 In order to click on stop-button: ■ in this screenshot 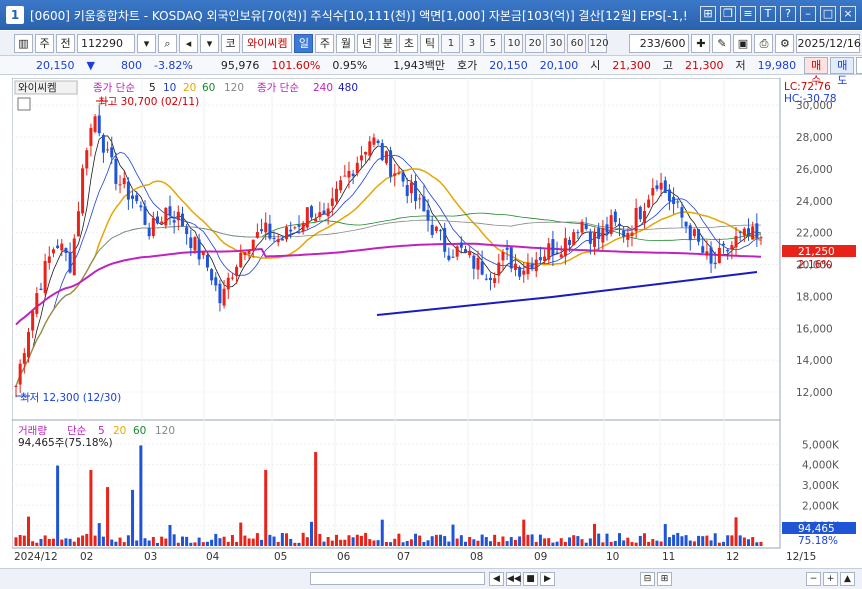, I will do `click(530, 579)`.